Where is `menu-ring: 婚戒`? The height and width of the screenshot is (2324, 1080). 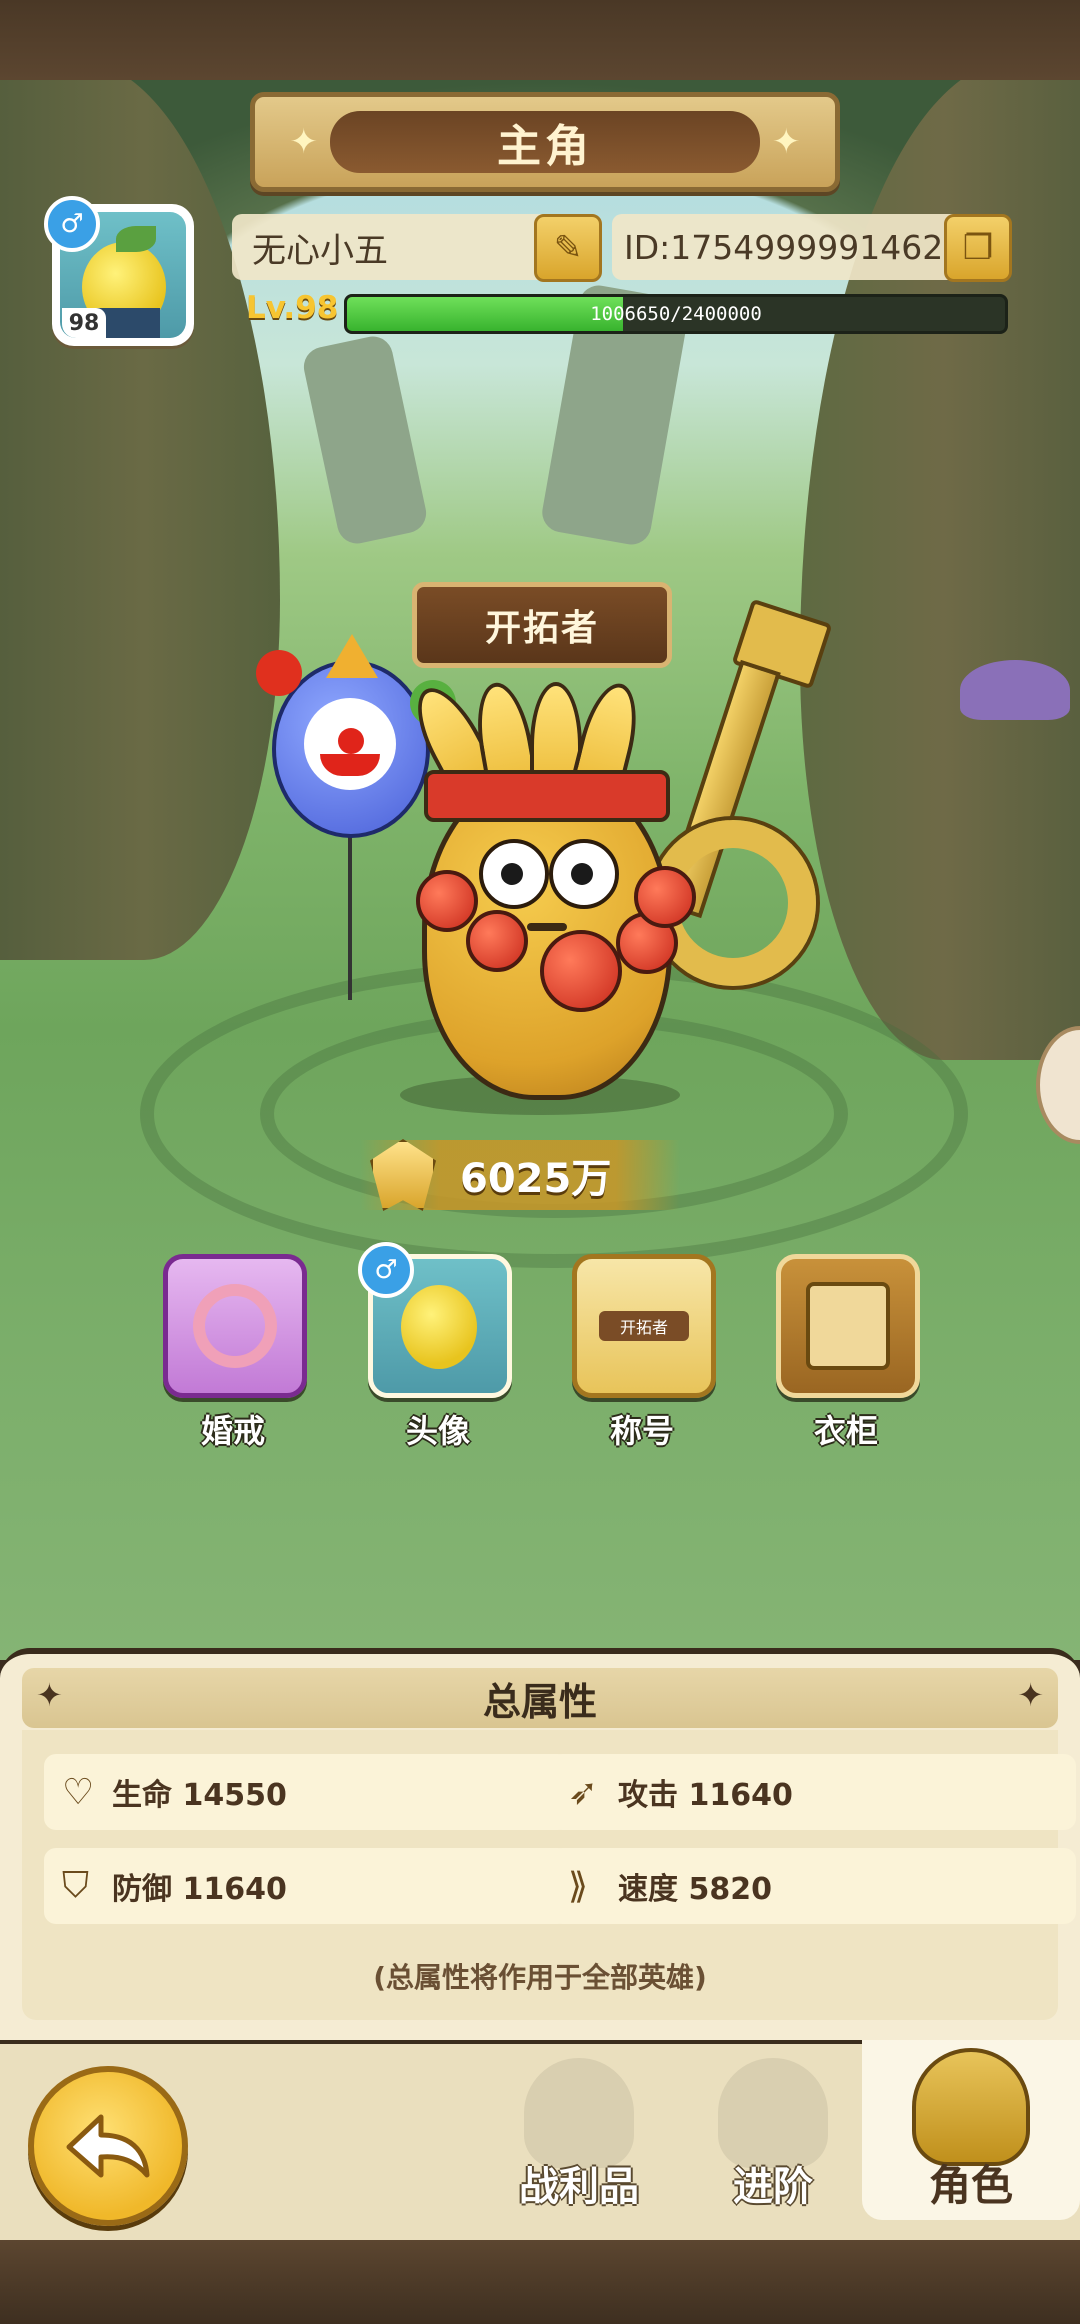 menu-ring: 婚戒 is located at coordinates (235, 1353).